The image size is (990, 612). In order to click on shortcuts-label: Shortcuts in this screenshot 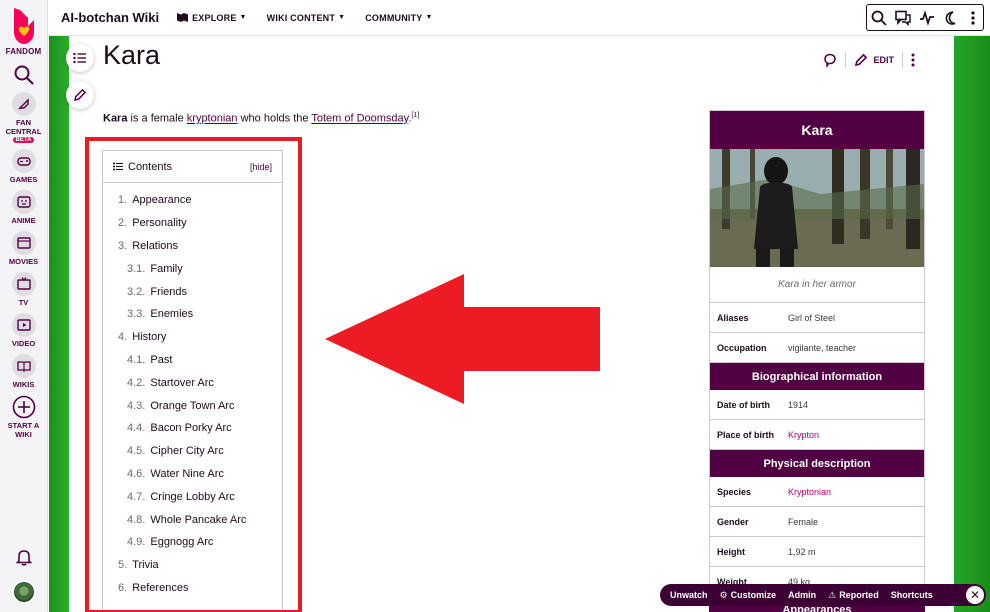, I will do `click(911, 595)`.